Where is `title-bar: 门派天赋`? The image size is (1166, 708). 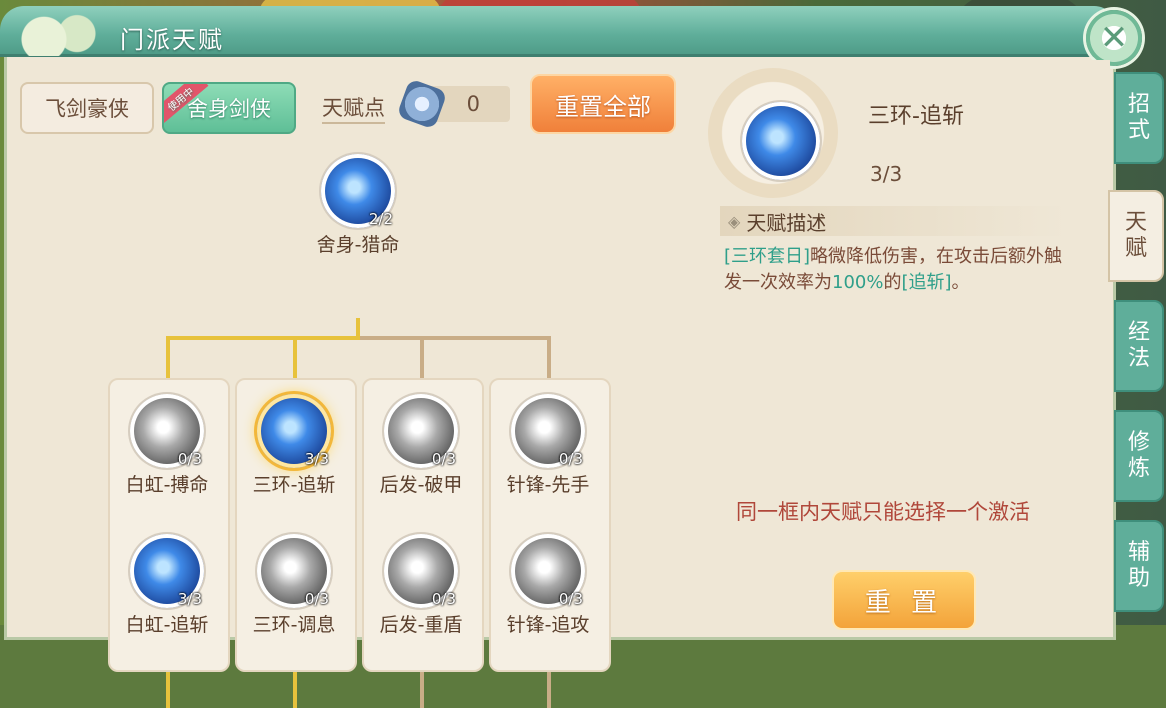
title-bar: 门派天赋 is located at coordinates (559, 28).